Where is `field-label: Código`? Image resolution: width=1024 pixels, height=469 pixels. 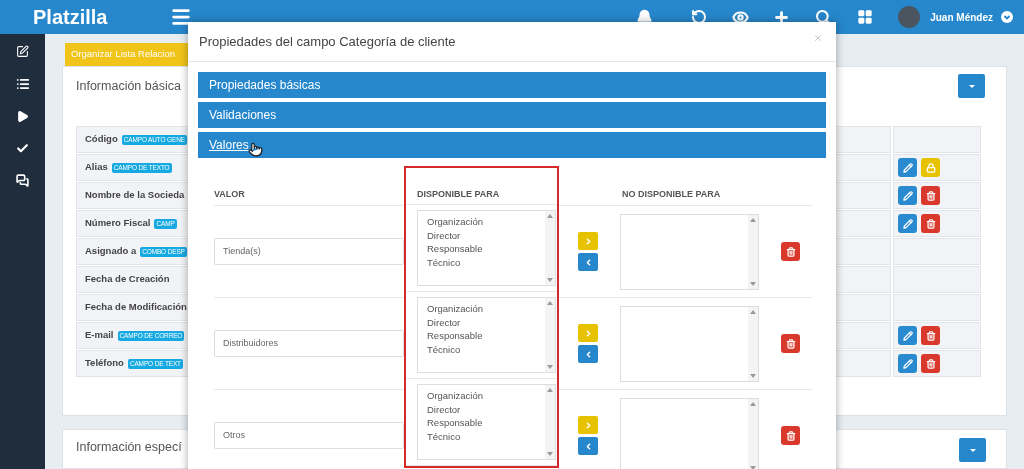 field-label: Código is located at coordinates (101, 139).